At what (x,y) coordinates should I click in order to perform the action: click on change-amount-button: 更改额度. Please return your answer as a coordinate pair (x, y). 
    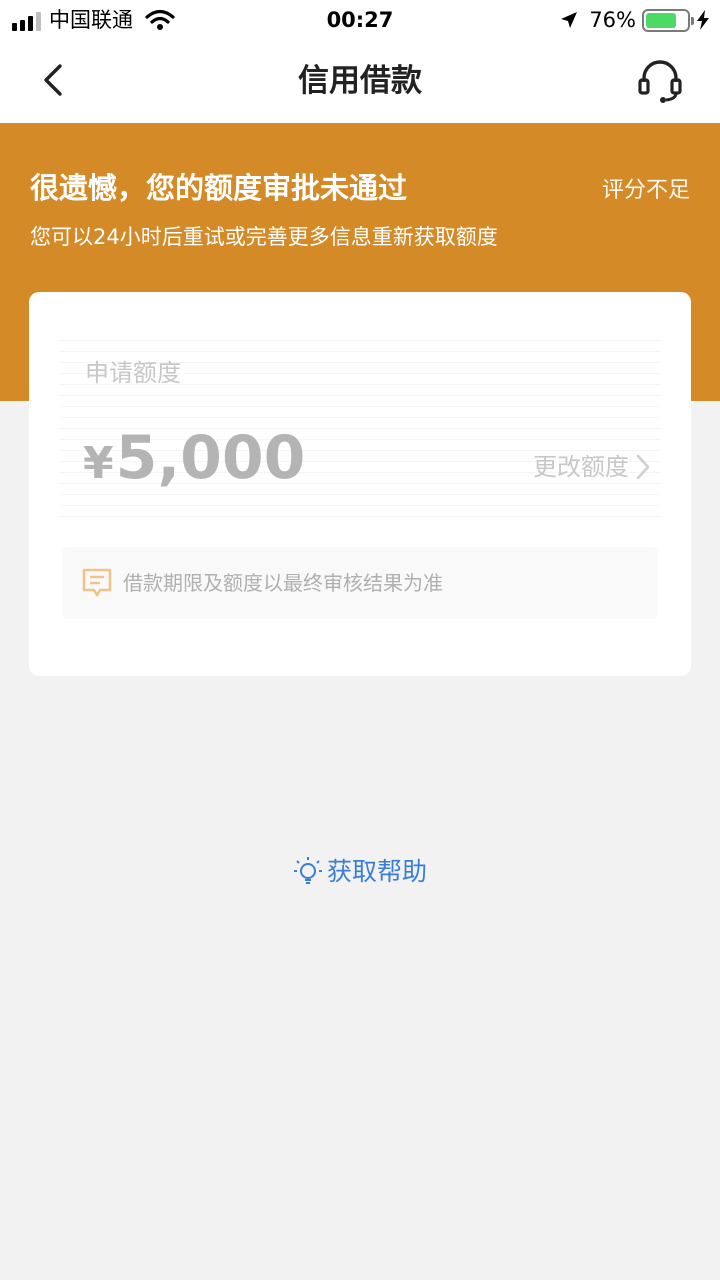
    Looking at the image, I should click on (592, 467).